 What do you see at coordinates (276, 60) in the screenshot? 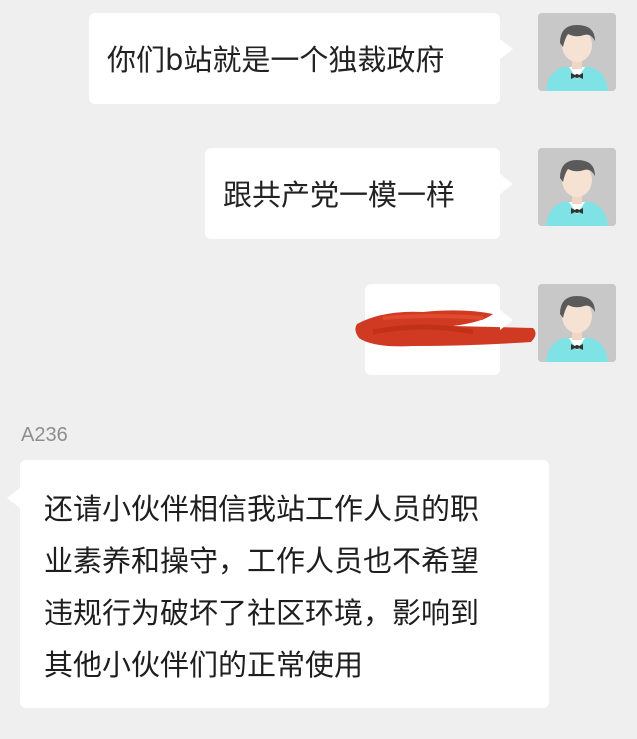
I see `message-text: 你们b站就是一个独裁政府` at bounding box center [276, 60].